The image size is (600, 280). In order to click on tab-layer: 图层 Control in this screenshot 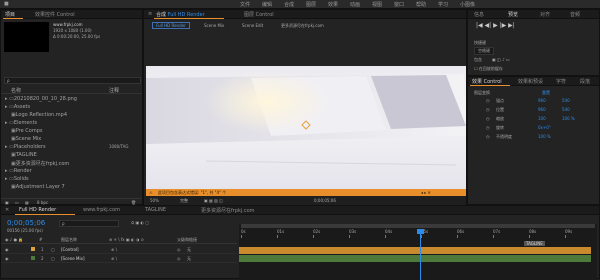, I will do `click(259, 14)`.